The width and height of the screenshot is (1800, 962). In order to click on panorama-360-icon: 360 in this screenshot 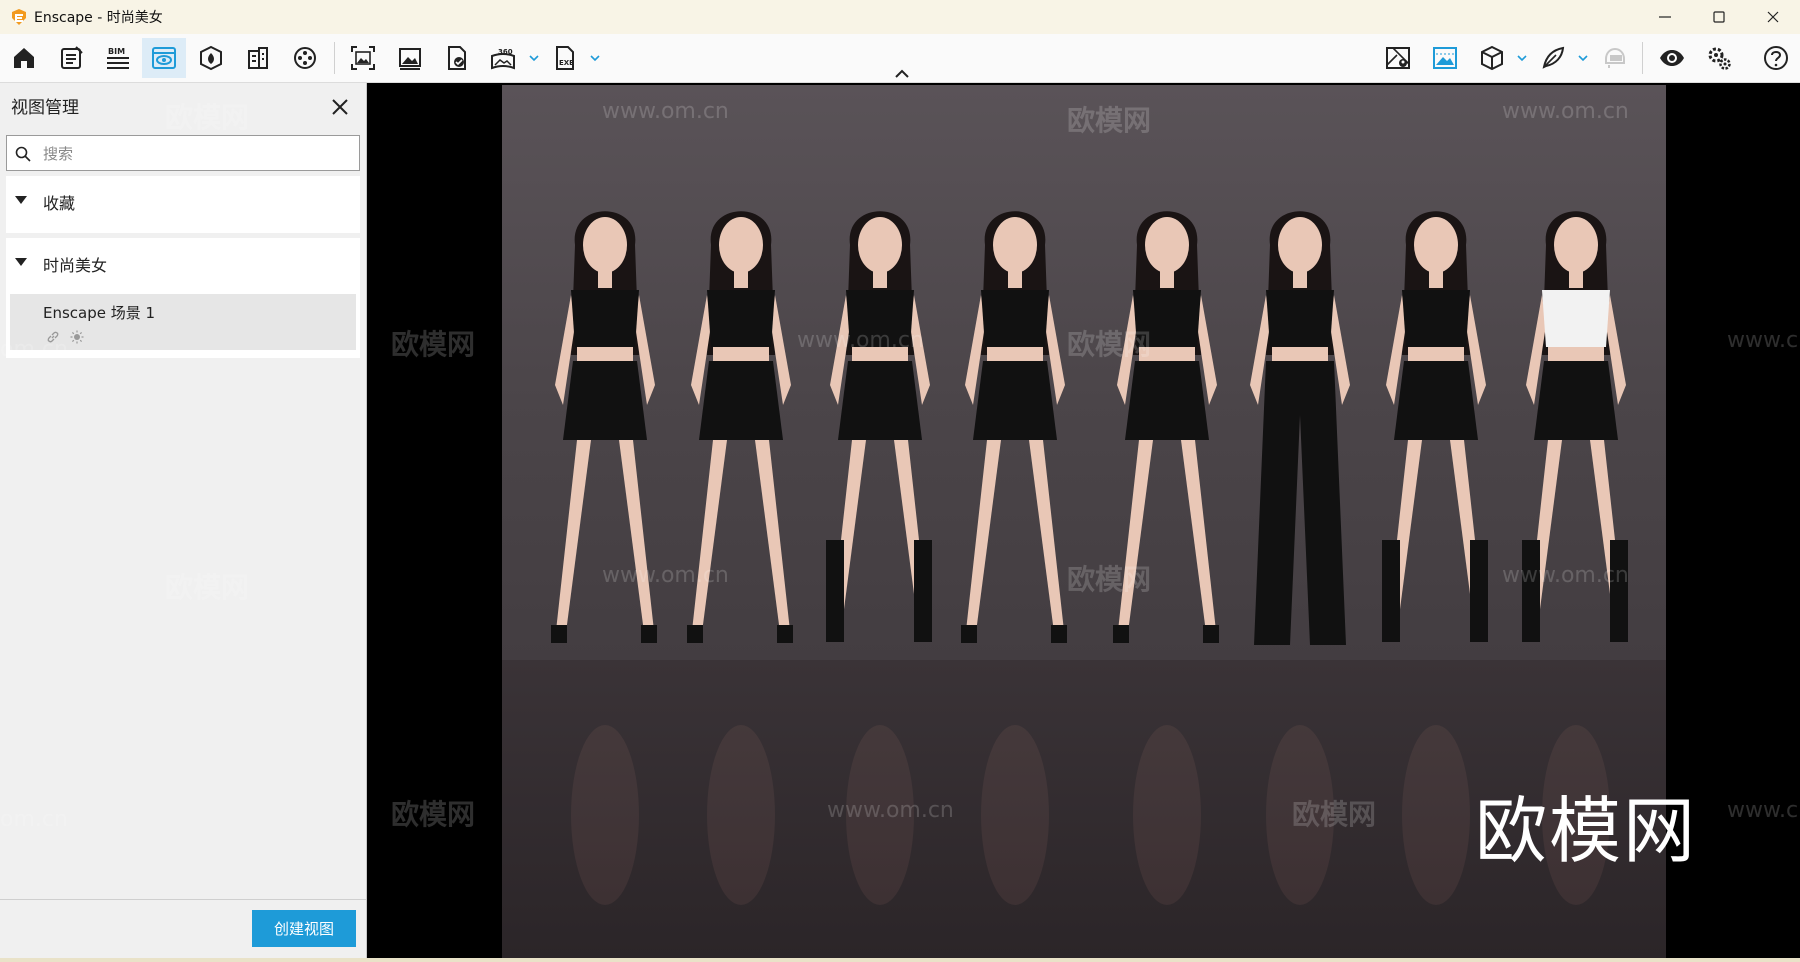, I will do `click(503, 59)`.